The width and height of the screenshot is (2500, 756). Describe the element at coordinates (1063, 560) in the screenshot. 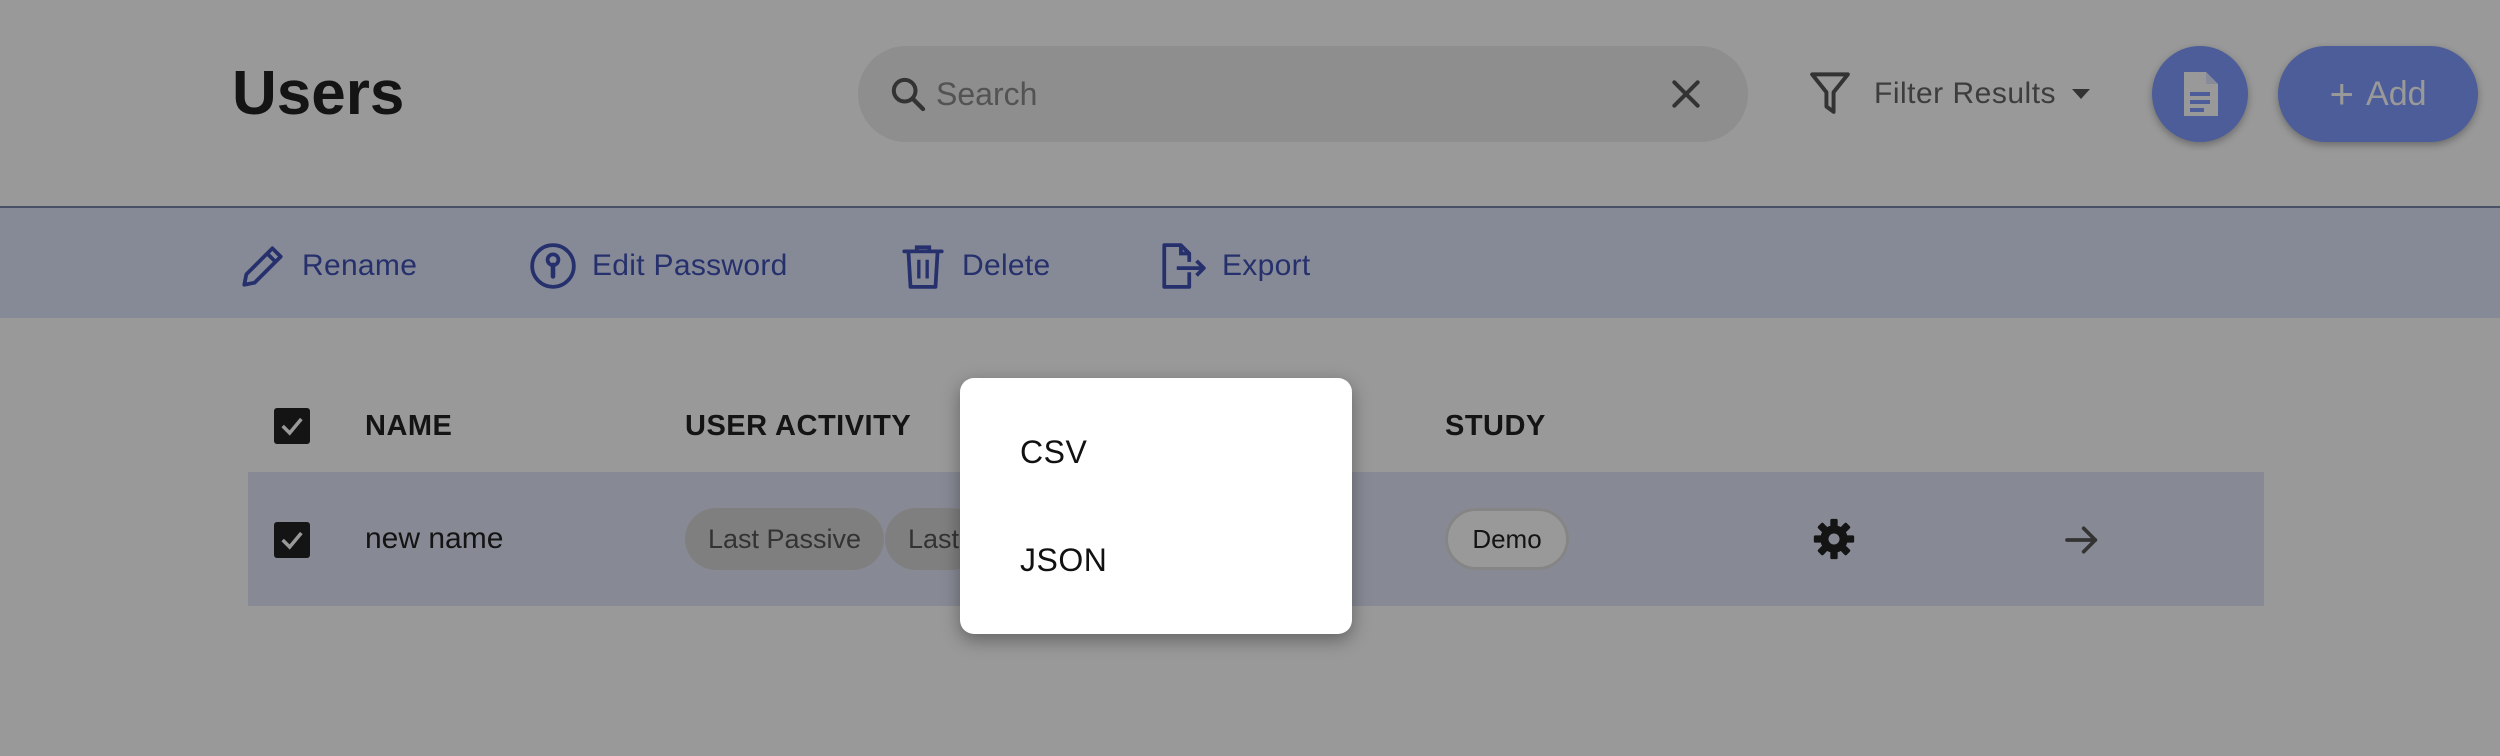

I see `menu-item-json: JSON` at that location.